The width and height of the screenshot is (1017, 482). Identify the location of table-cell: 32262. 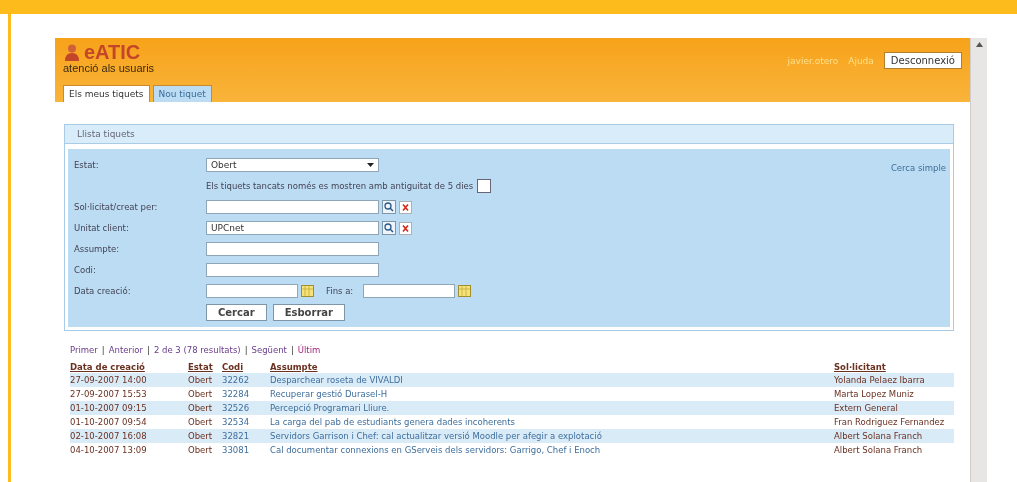
(246, 380).